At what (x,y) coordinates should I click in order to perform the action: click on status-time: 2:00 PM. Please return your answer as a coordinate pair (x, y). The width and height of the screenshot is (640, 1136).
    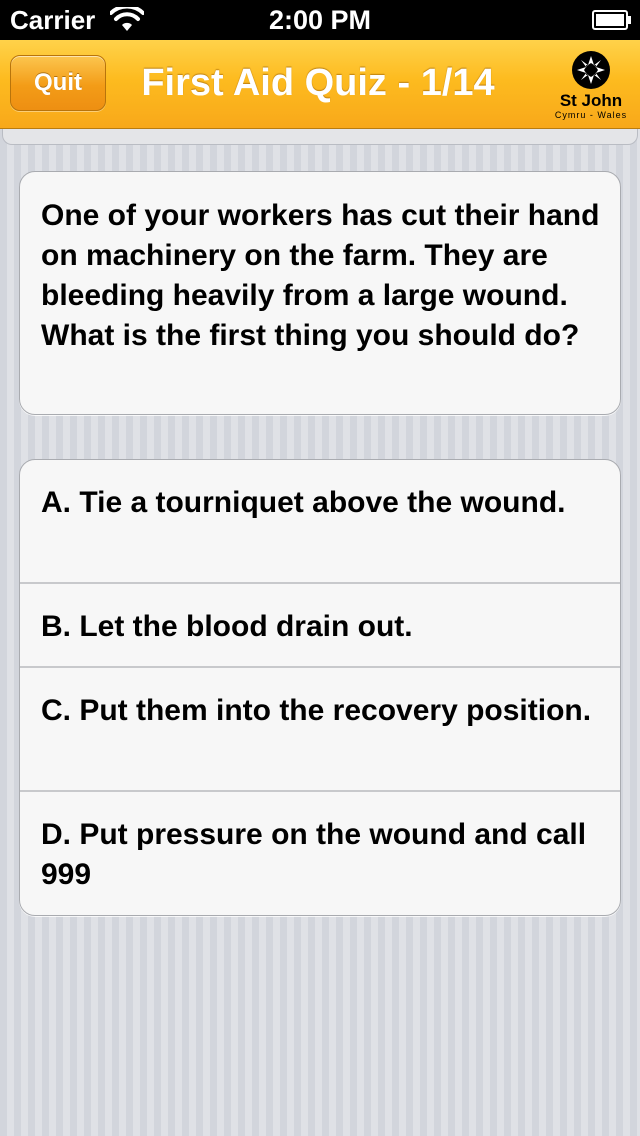
    Looking at the image, I should click on (320, 20).